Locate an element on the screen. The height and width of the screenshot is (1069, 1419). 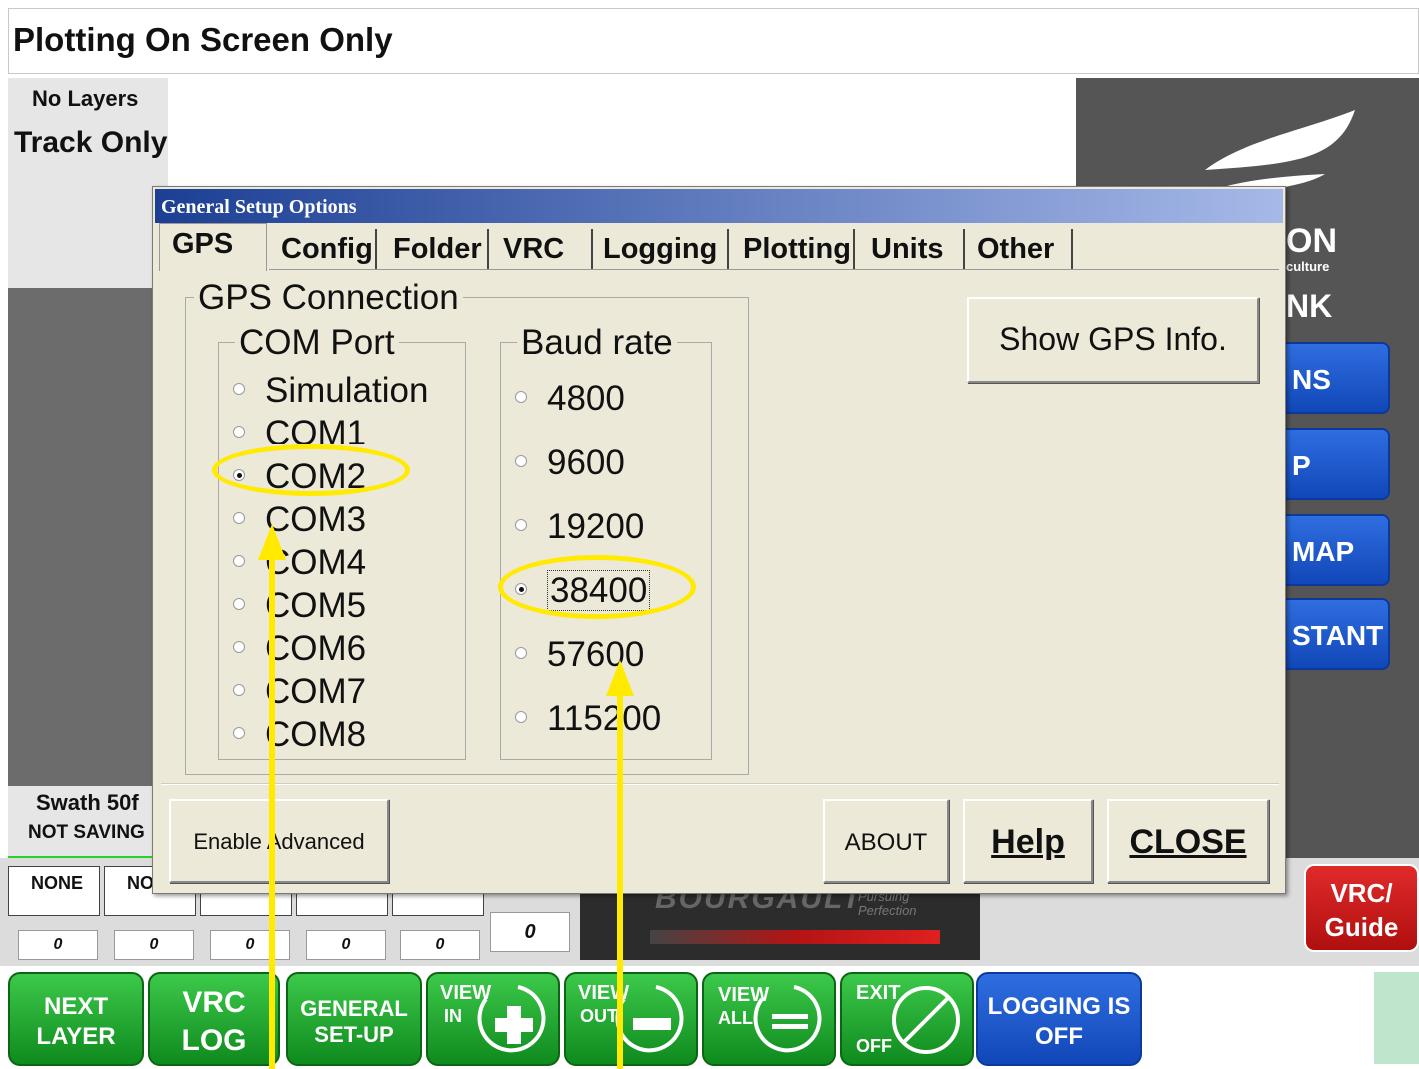
com-radio-com1: COM1 is located at coordinates (299, 429).